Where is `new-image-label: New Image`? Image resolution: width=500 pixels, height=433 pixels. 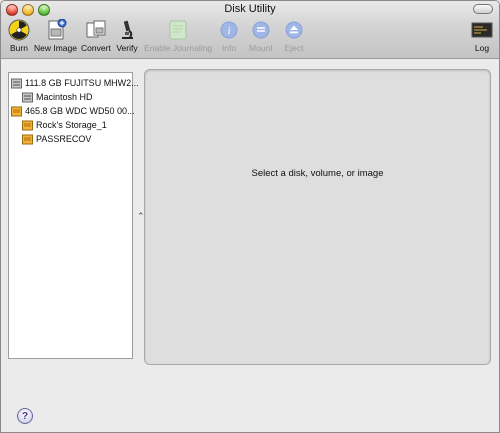 new-image-label: New Image is located at coordinates (55, 48).